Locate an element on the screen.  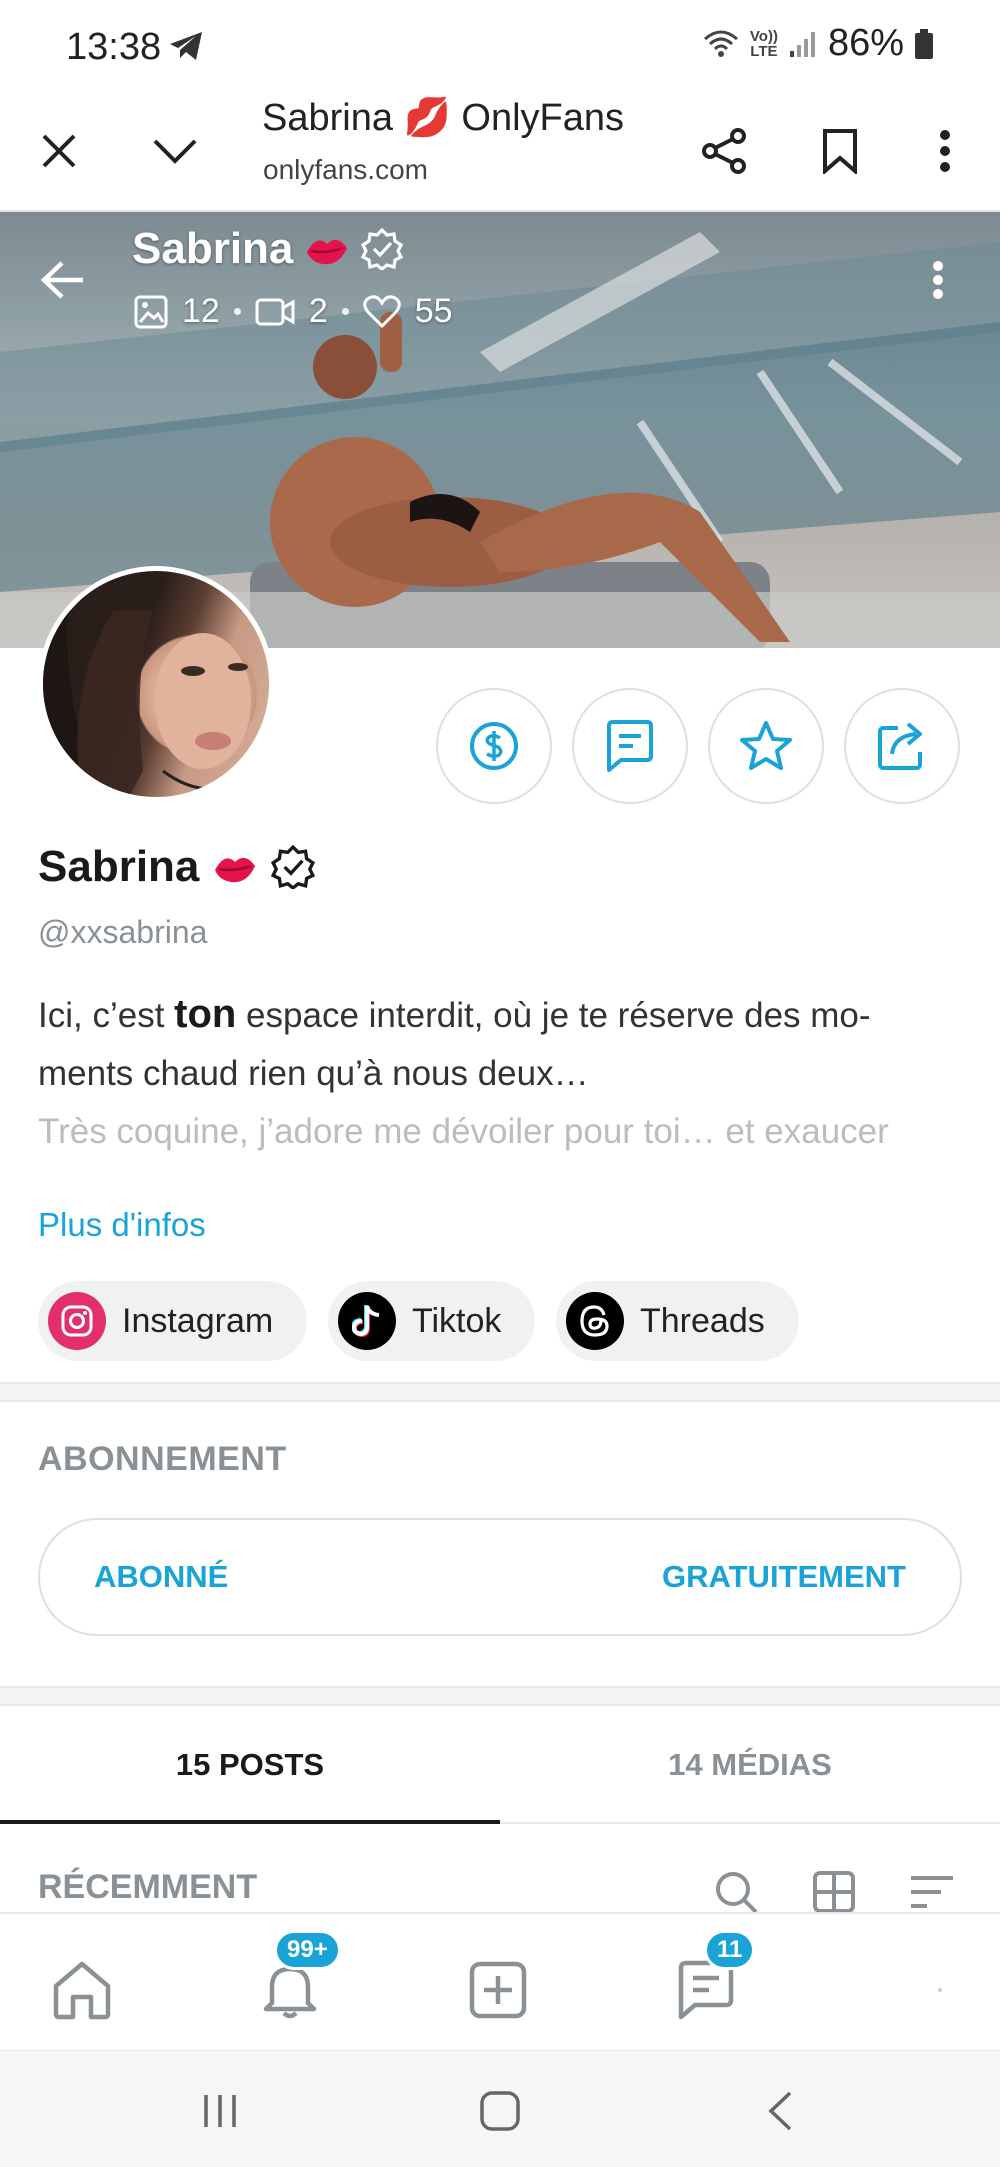
share-arrow-icon is located at coordinates (902, 746).